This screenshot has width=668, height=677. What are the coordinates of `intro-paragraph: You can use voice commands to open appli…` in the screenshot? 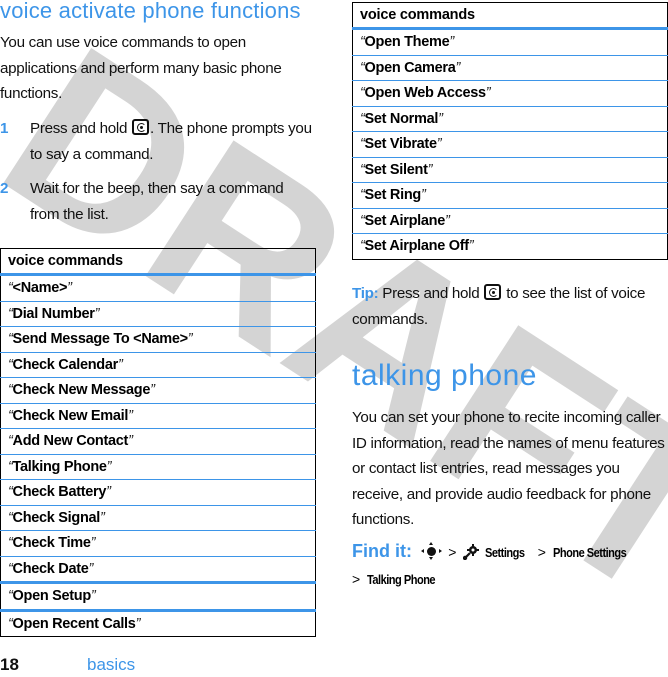 It's located at (141, 68).